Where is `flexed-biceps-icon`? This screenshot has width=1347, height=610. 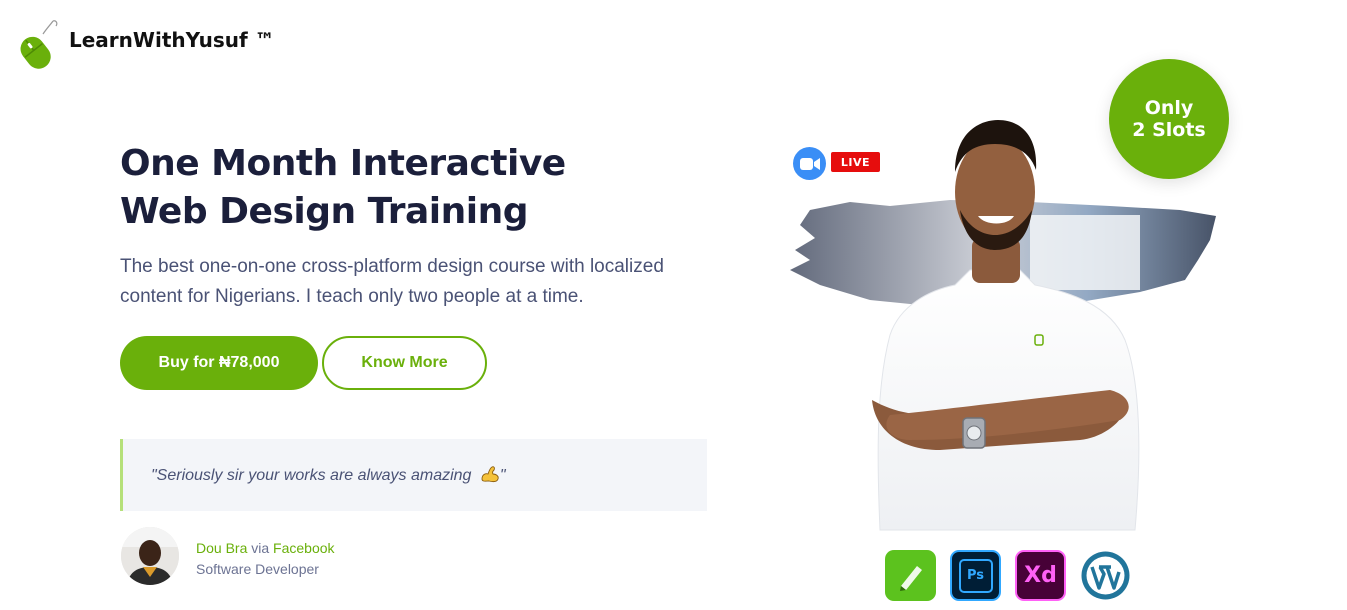
flexed-biceps-icon is located at coordinates (490, 474).